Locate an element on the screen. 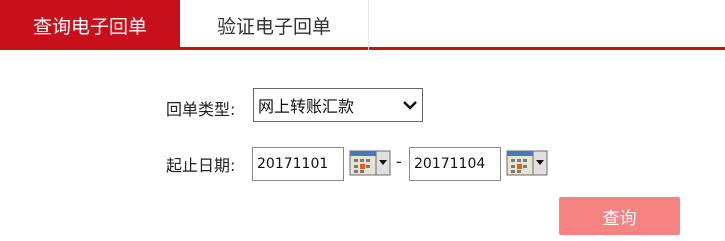 This screenshot has height=241, width=725. query-button: 查询 is located at coordinates (619, 216).